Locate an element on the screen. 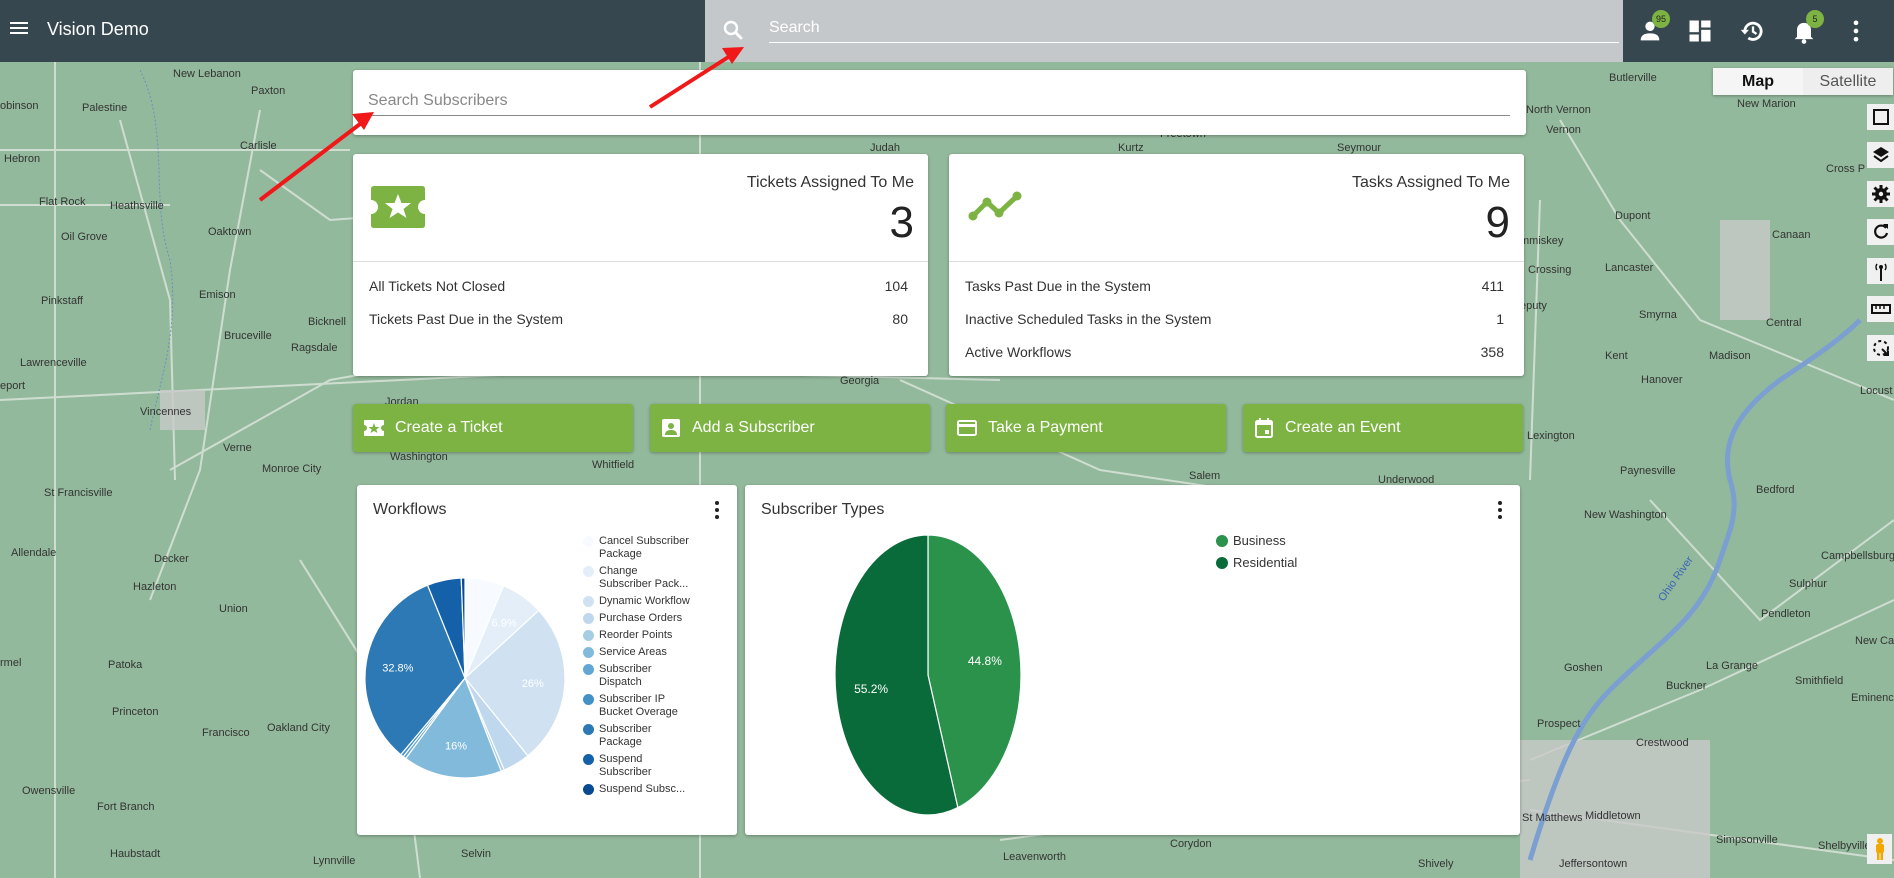 This screenshot has height=878, width=1894. map-town-label: Lynnville is located at coordinates (334, 861).